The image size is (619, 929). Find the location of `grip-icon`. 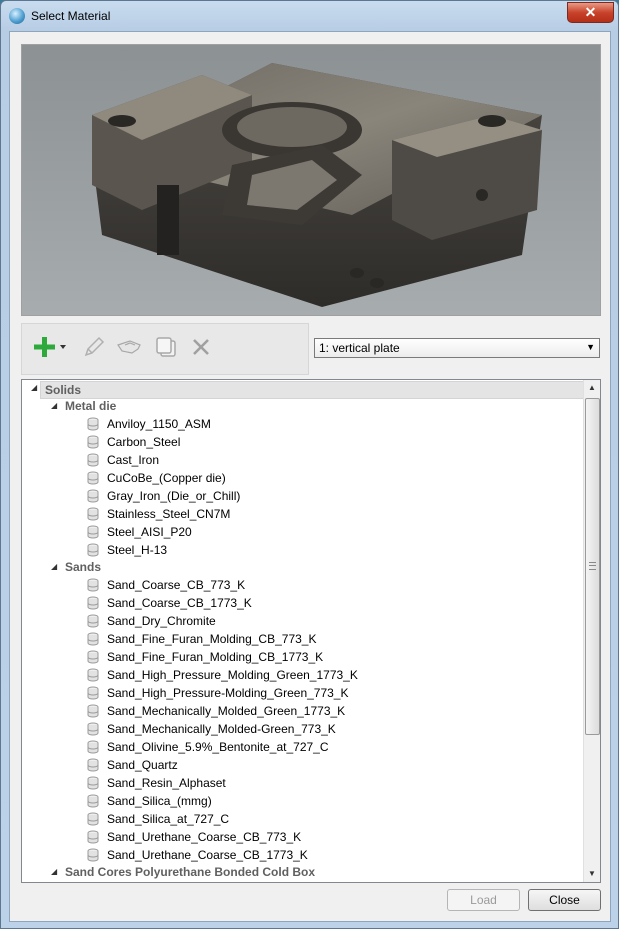

grip-icon is located at coordinates (592, 566).